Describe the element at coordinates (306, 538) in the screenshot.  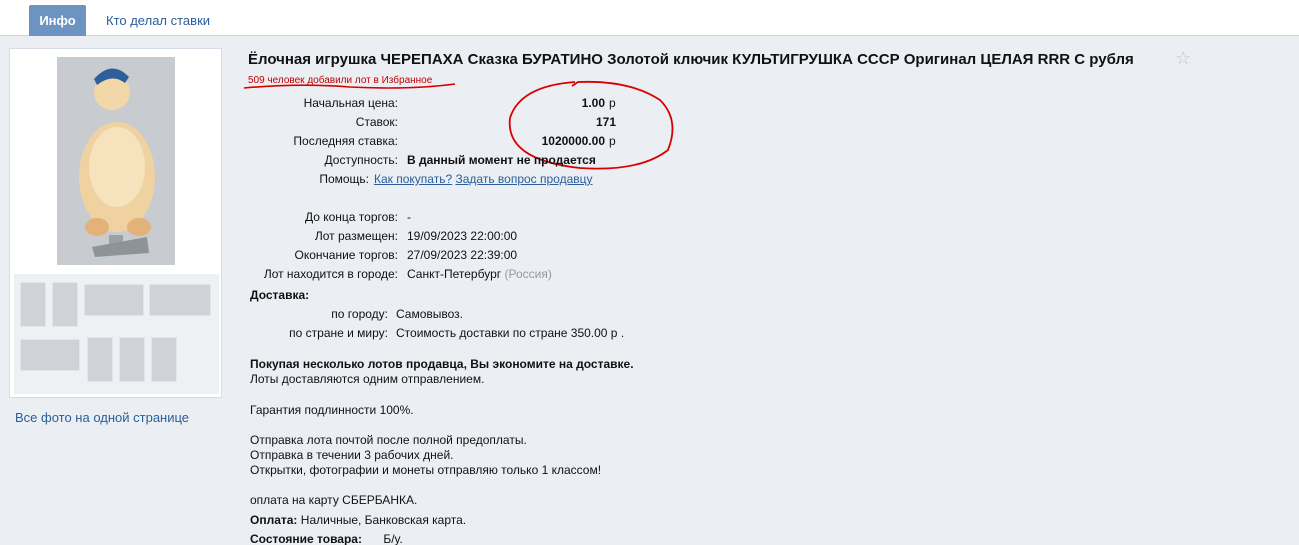
I see `condition-label: Состояние товара:` at that location.